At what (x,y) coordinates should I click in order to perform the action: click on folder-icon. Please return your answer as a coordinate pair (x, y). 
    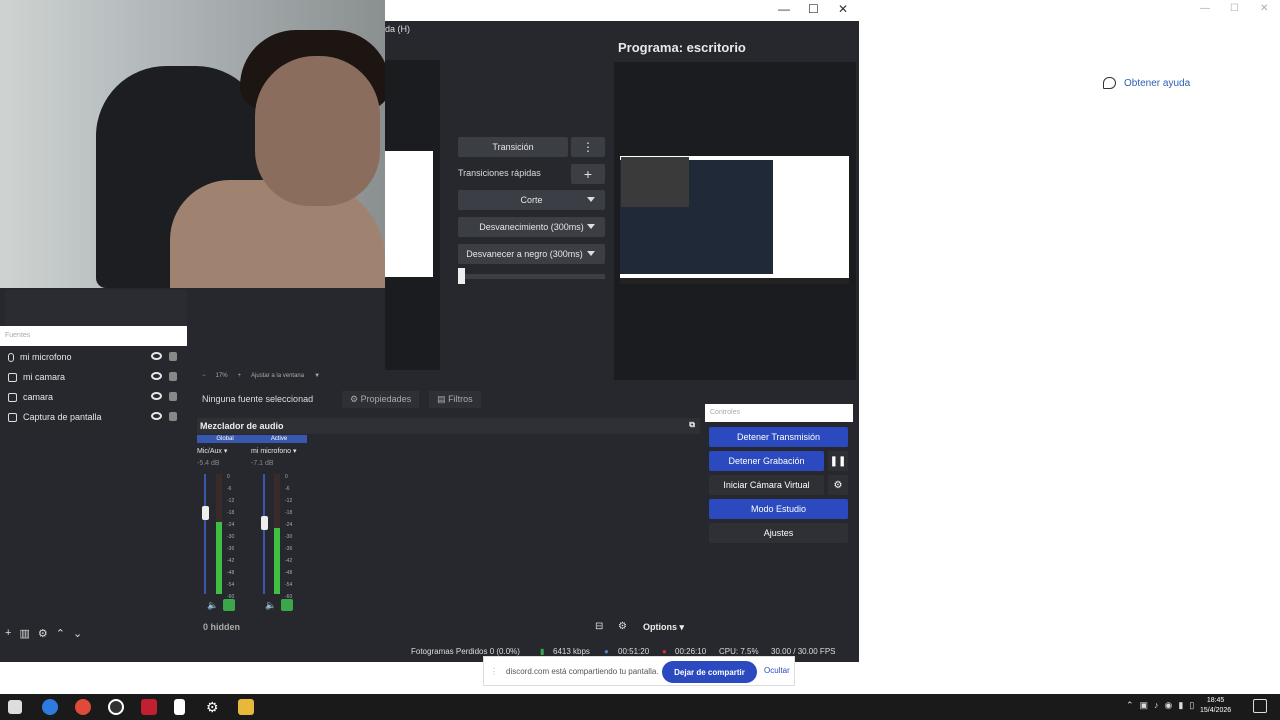
    Looking at the image, I should click on (246, 707).